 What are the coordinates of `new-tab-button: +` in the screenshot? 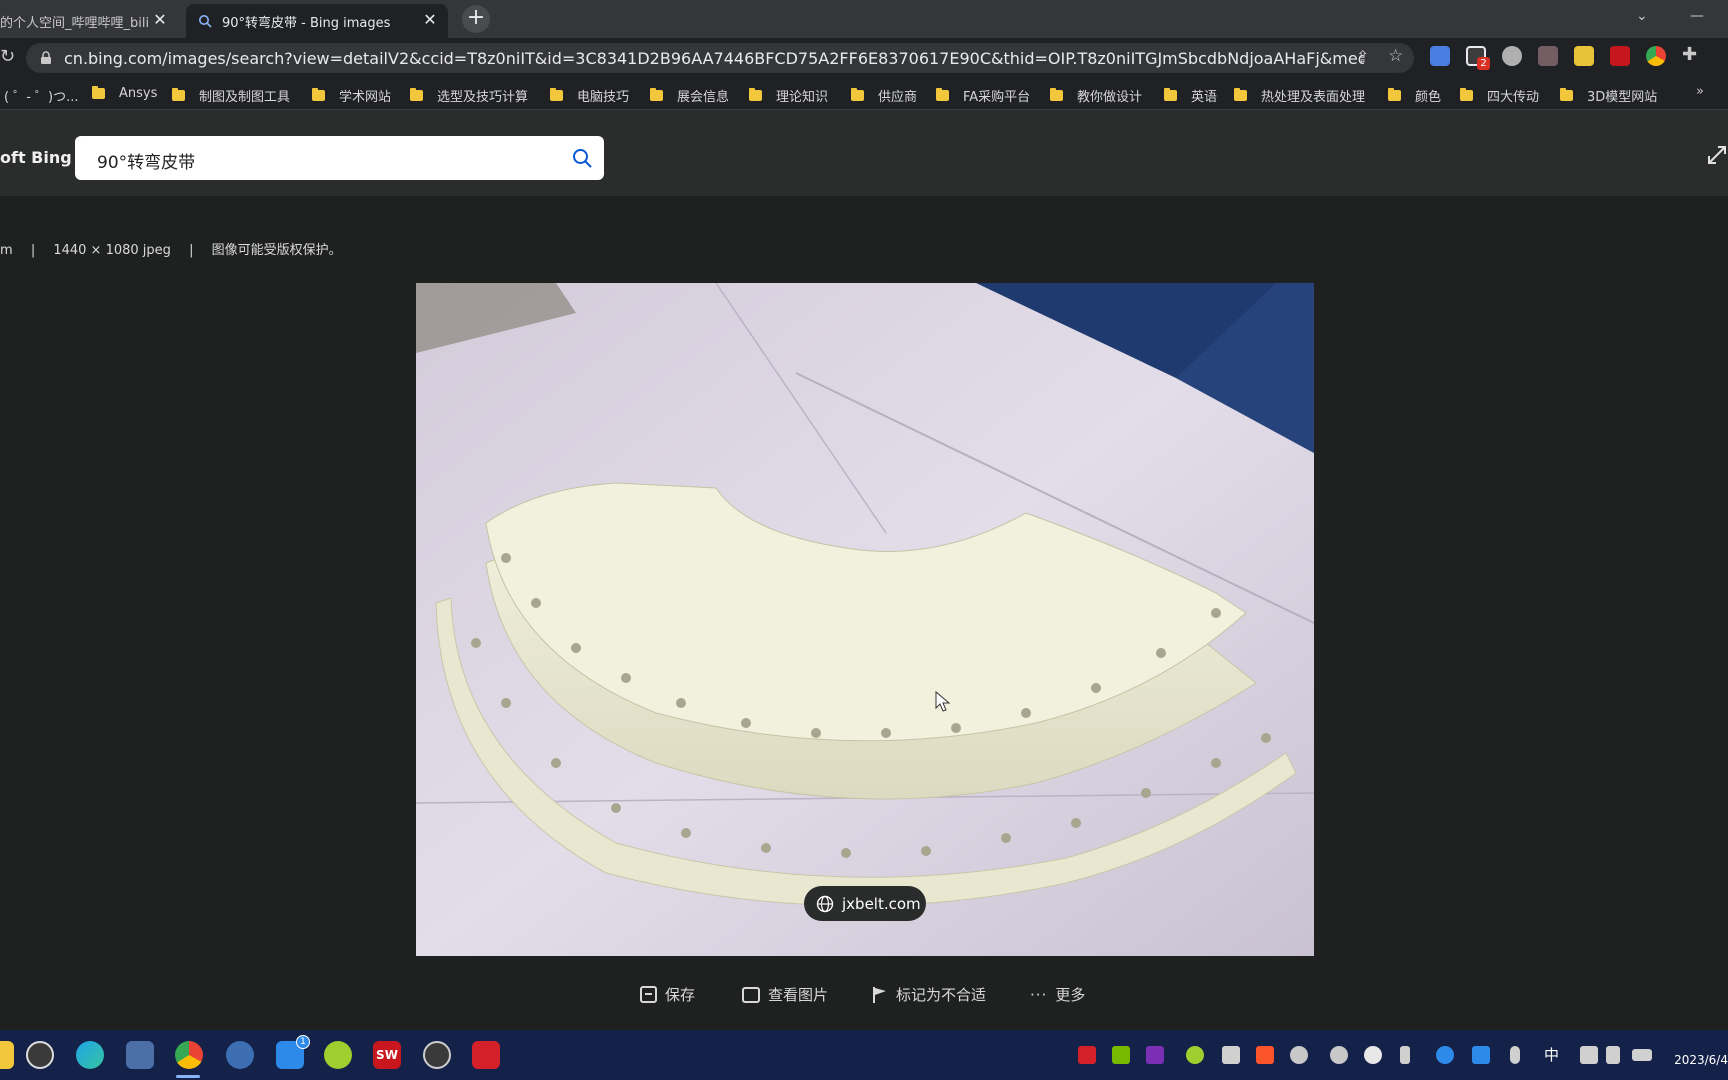 It's located at (476, 19).